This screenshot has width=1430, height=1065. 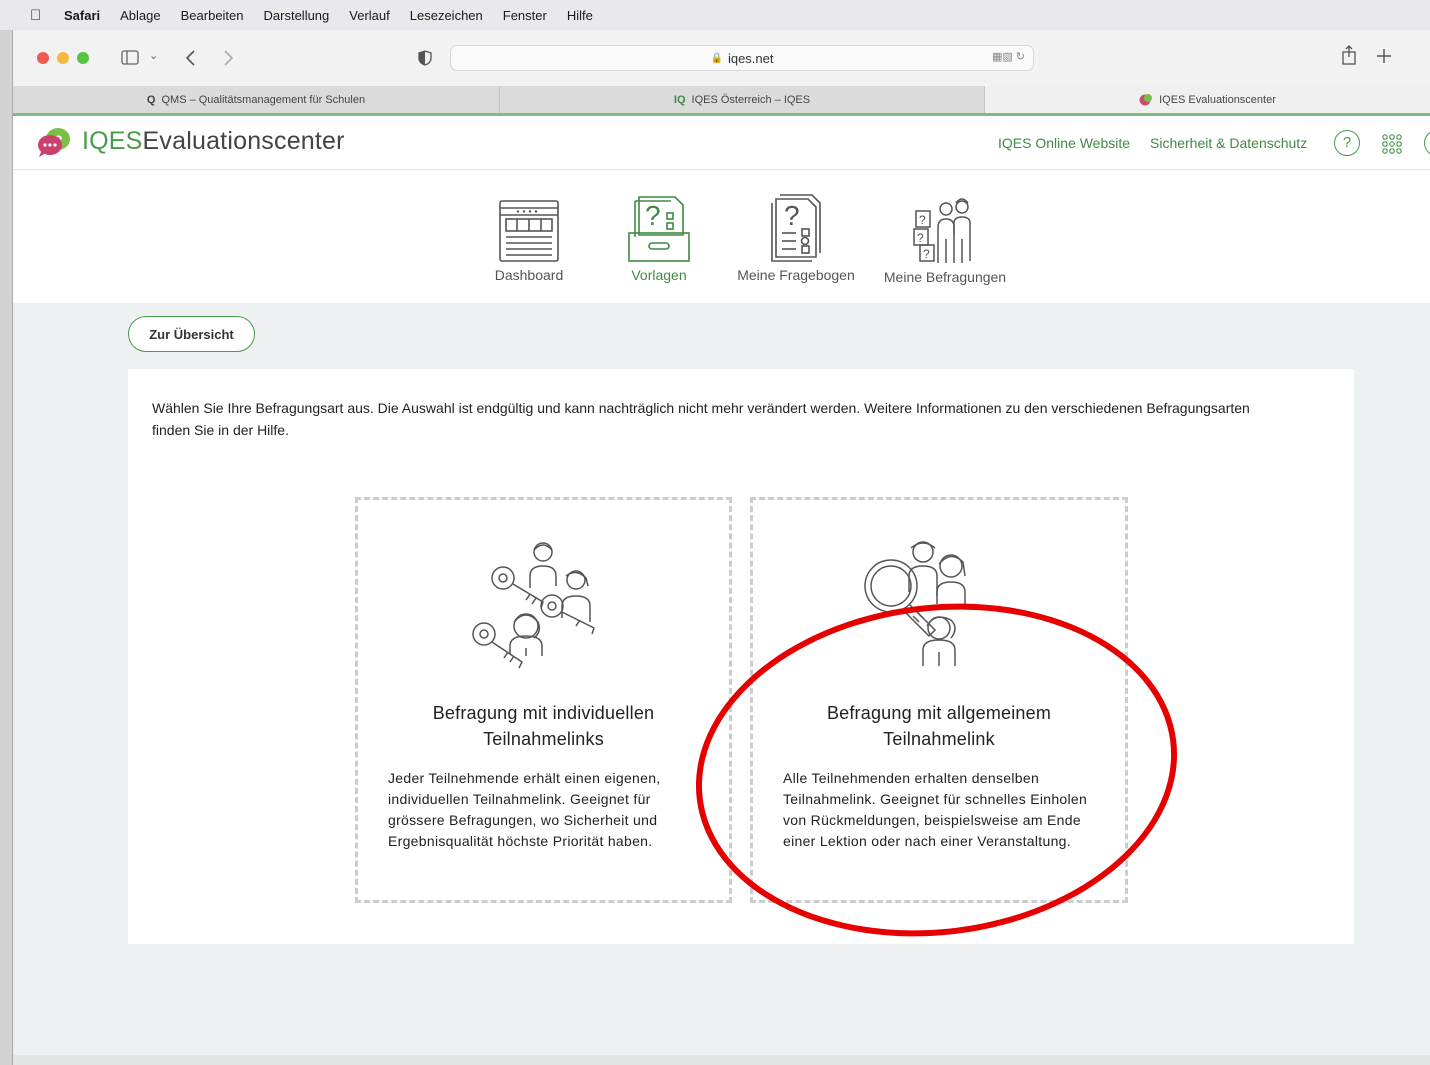 I want to click on nav-vorlagen: ? Vorlagen, so click(x=659, y=238).